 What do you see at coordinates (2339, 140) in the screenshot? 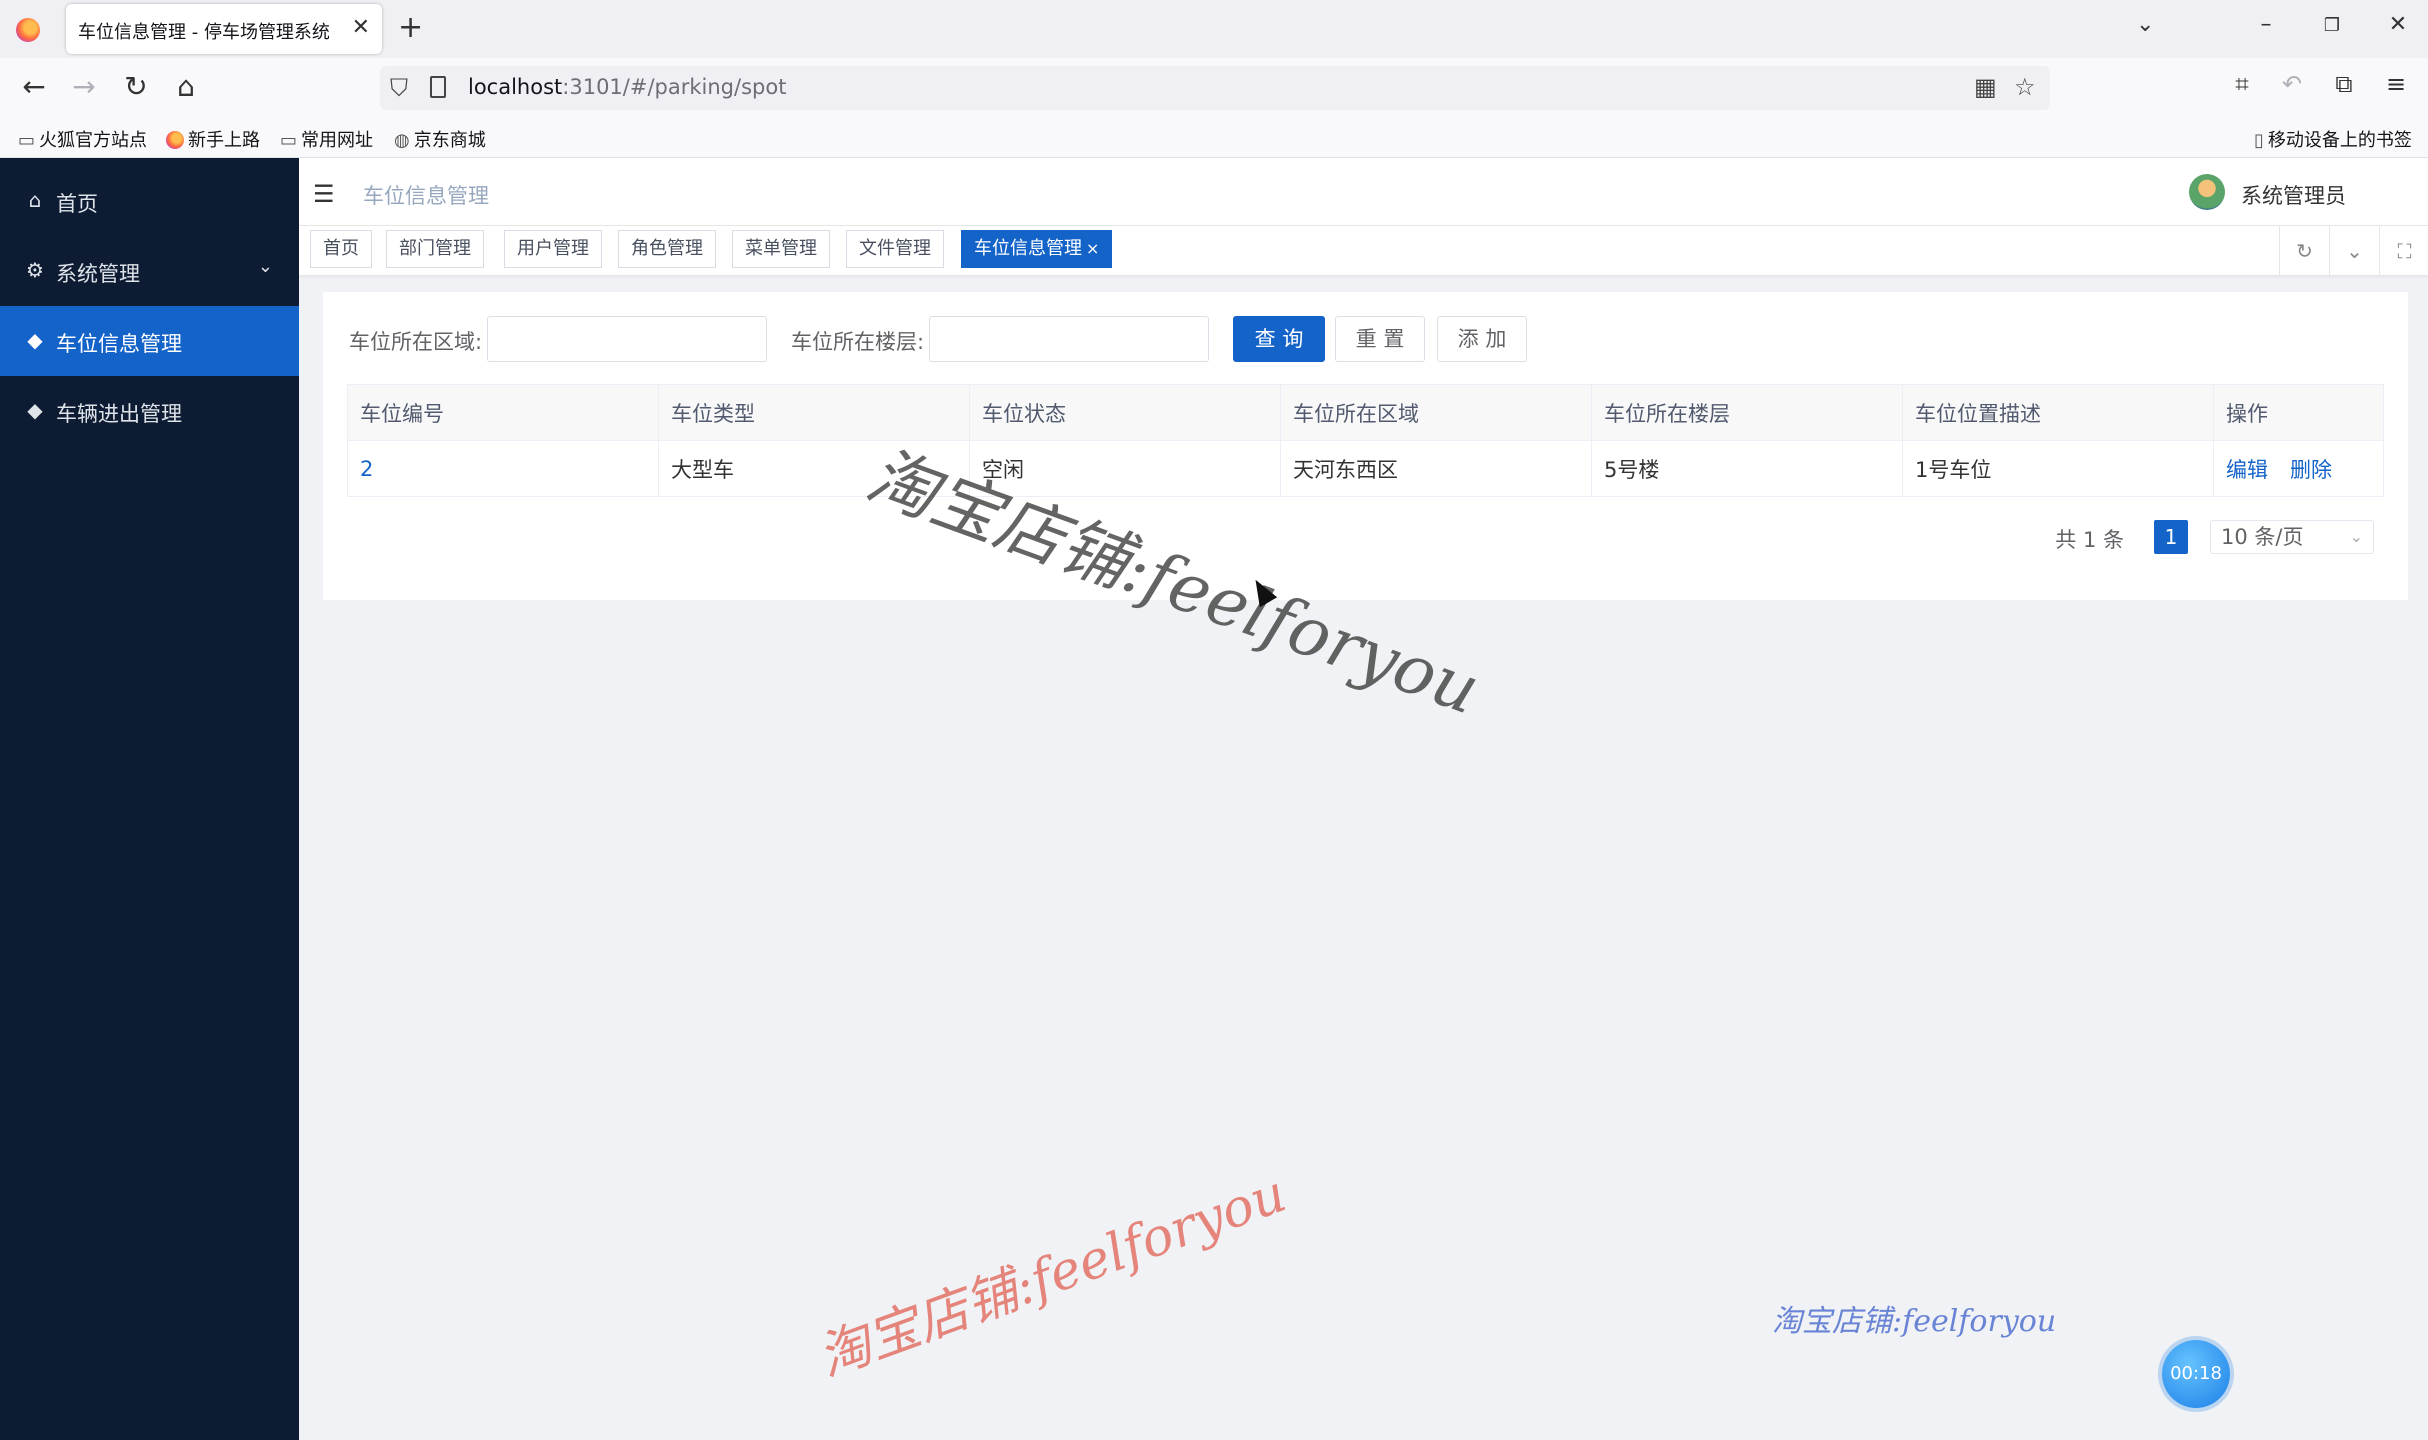
I see `mobile-bookmarks-label: 移动设备上的书签` at bounding box center [2339, 140].